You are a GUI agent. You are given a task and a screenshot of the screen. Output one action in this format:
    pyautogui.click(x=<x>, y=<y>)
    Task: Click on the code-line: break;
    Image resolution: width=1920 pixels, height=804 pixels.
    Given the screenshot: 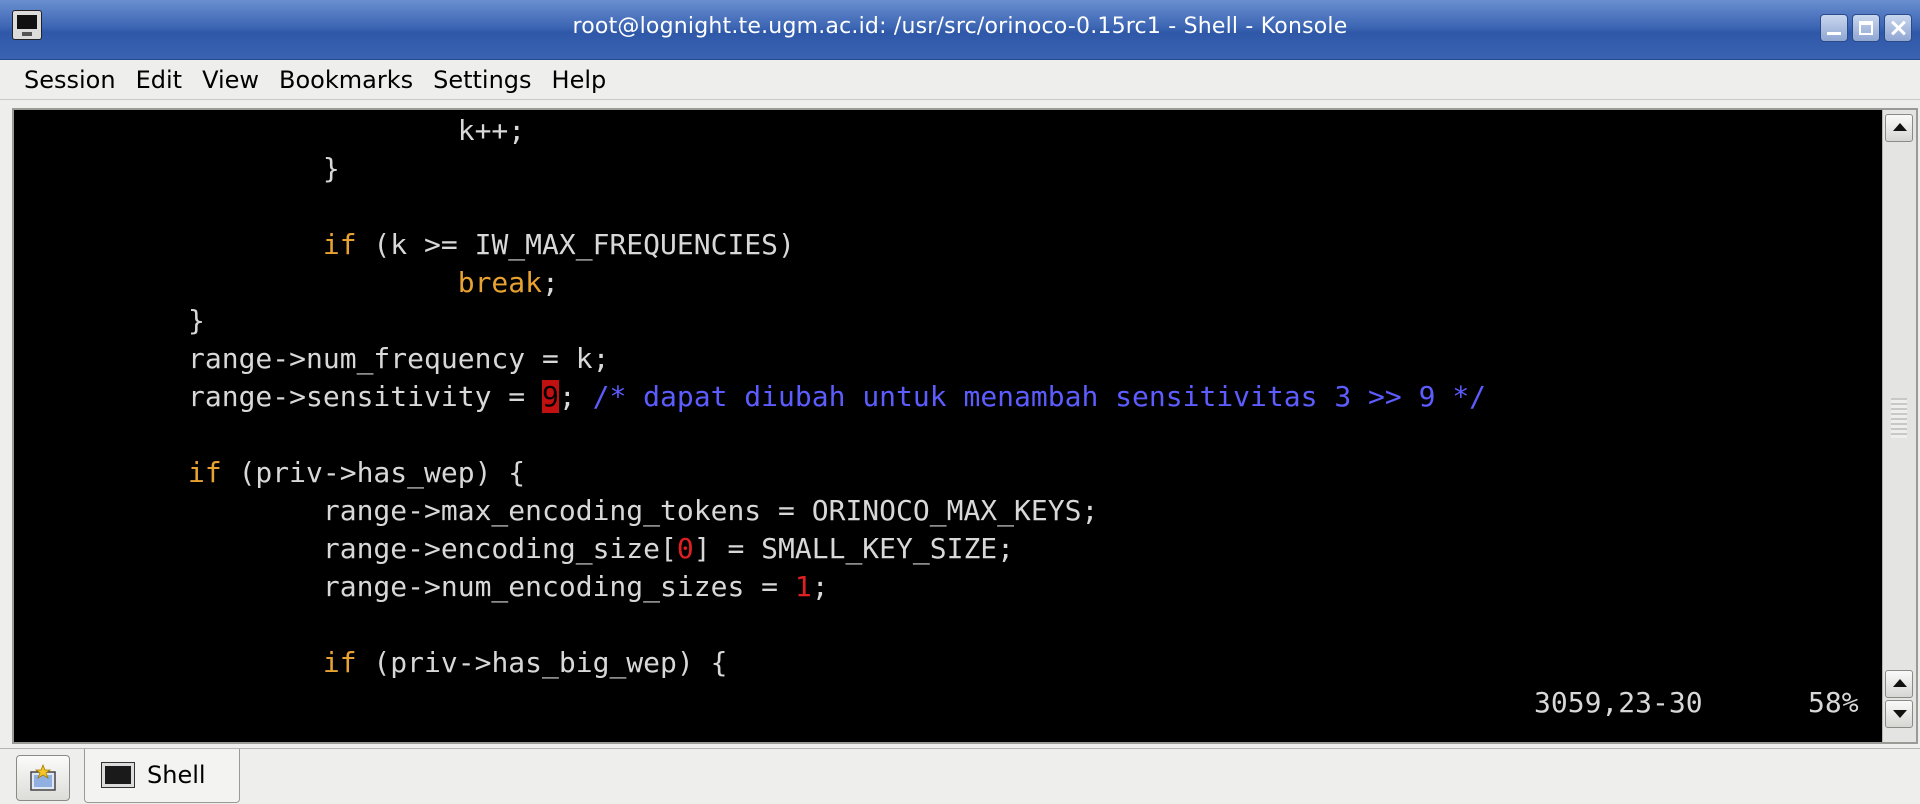 What is the action you would take?
    pyautogui.click(x=508, y=282)
    